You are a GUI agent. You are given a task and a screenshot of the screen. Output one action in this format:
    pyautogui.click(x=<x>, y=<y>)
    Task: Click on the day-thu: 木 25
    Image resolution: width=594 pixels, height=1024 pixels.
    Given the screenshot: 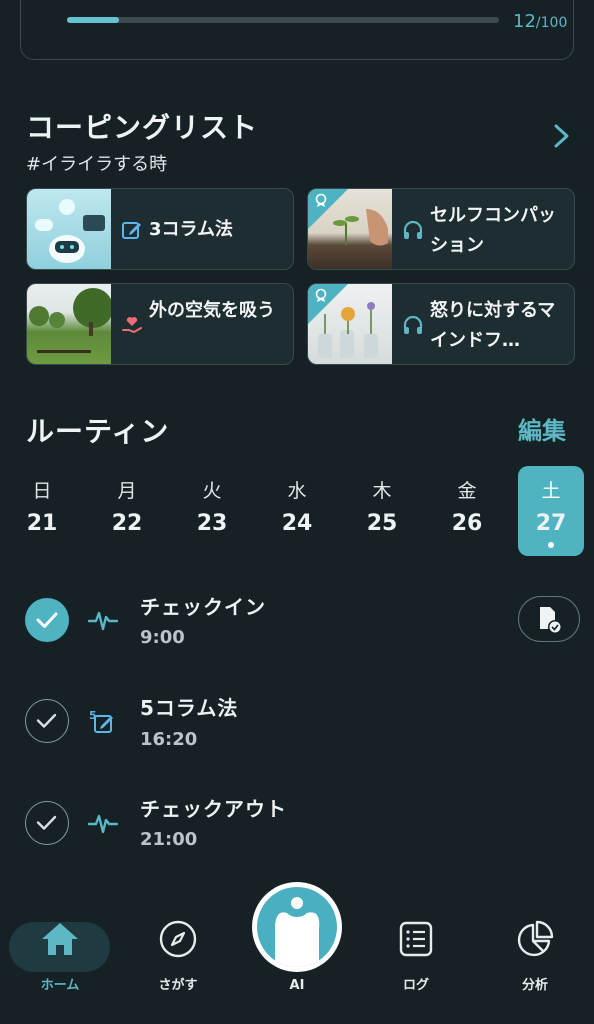 What is the action you would take?
    pyautogui.click(x=382, y=506)
    